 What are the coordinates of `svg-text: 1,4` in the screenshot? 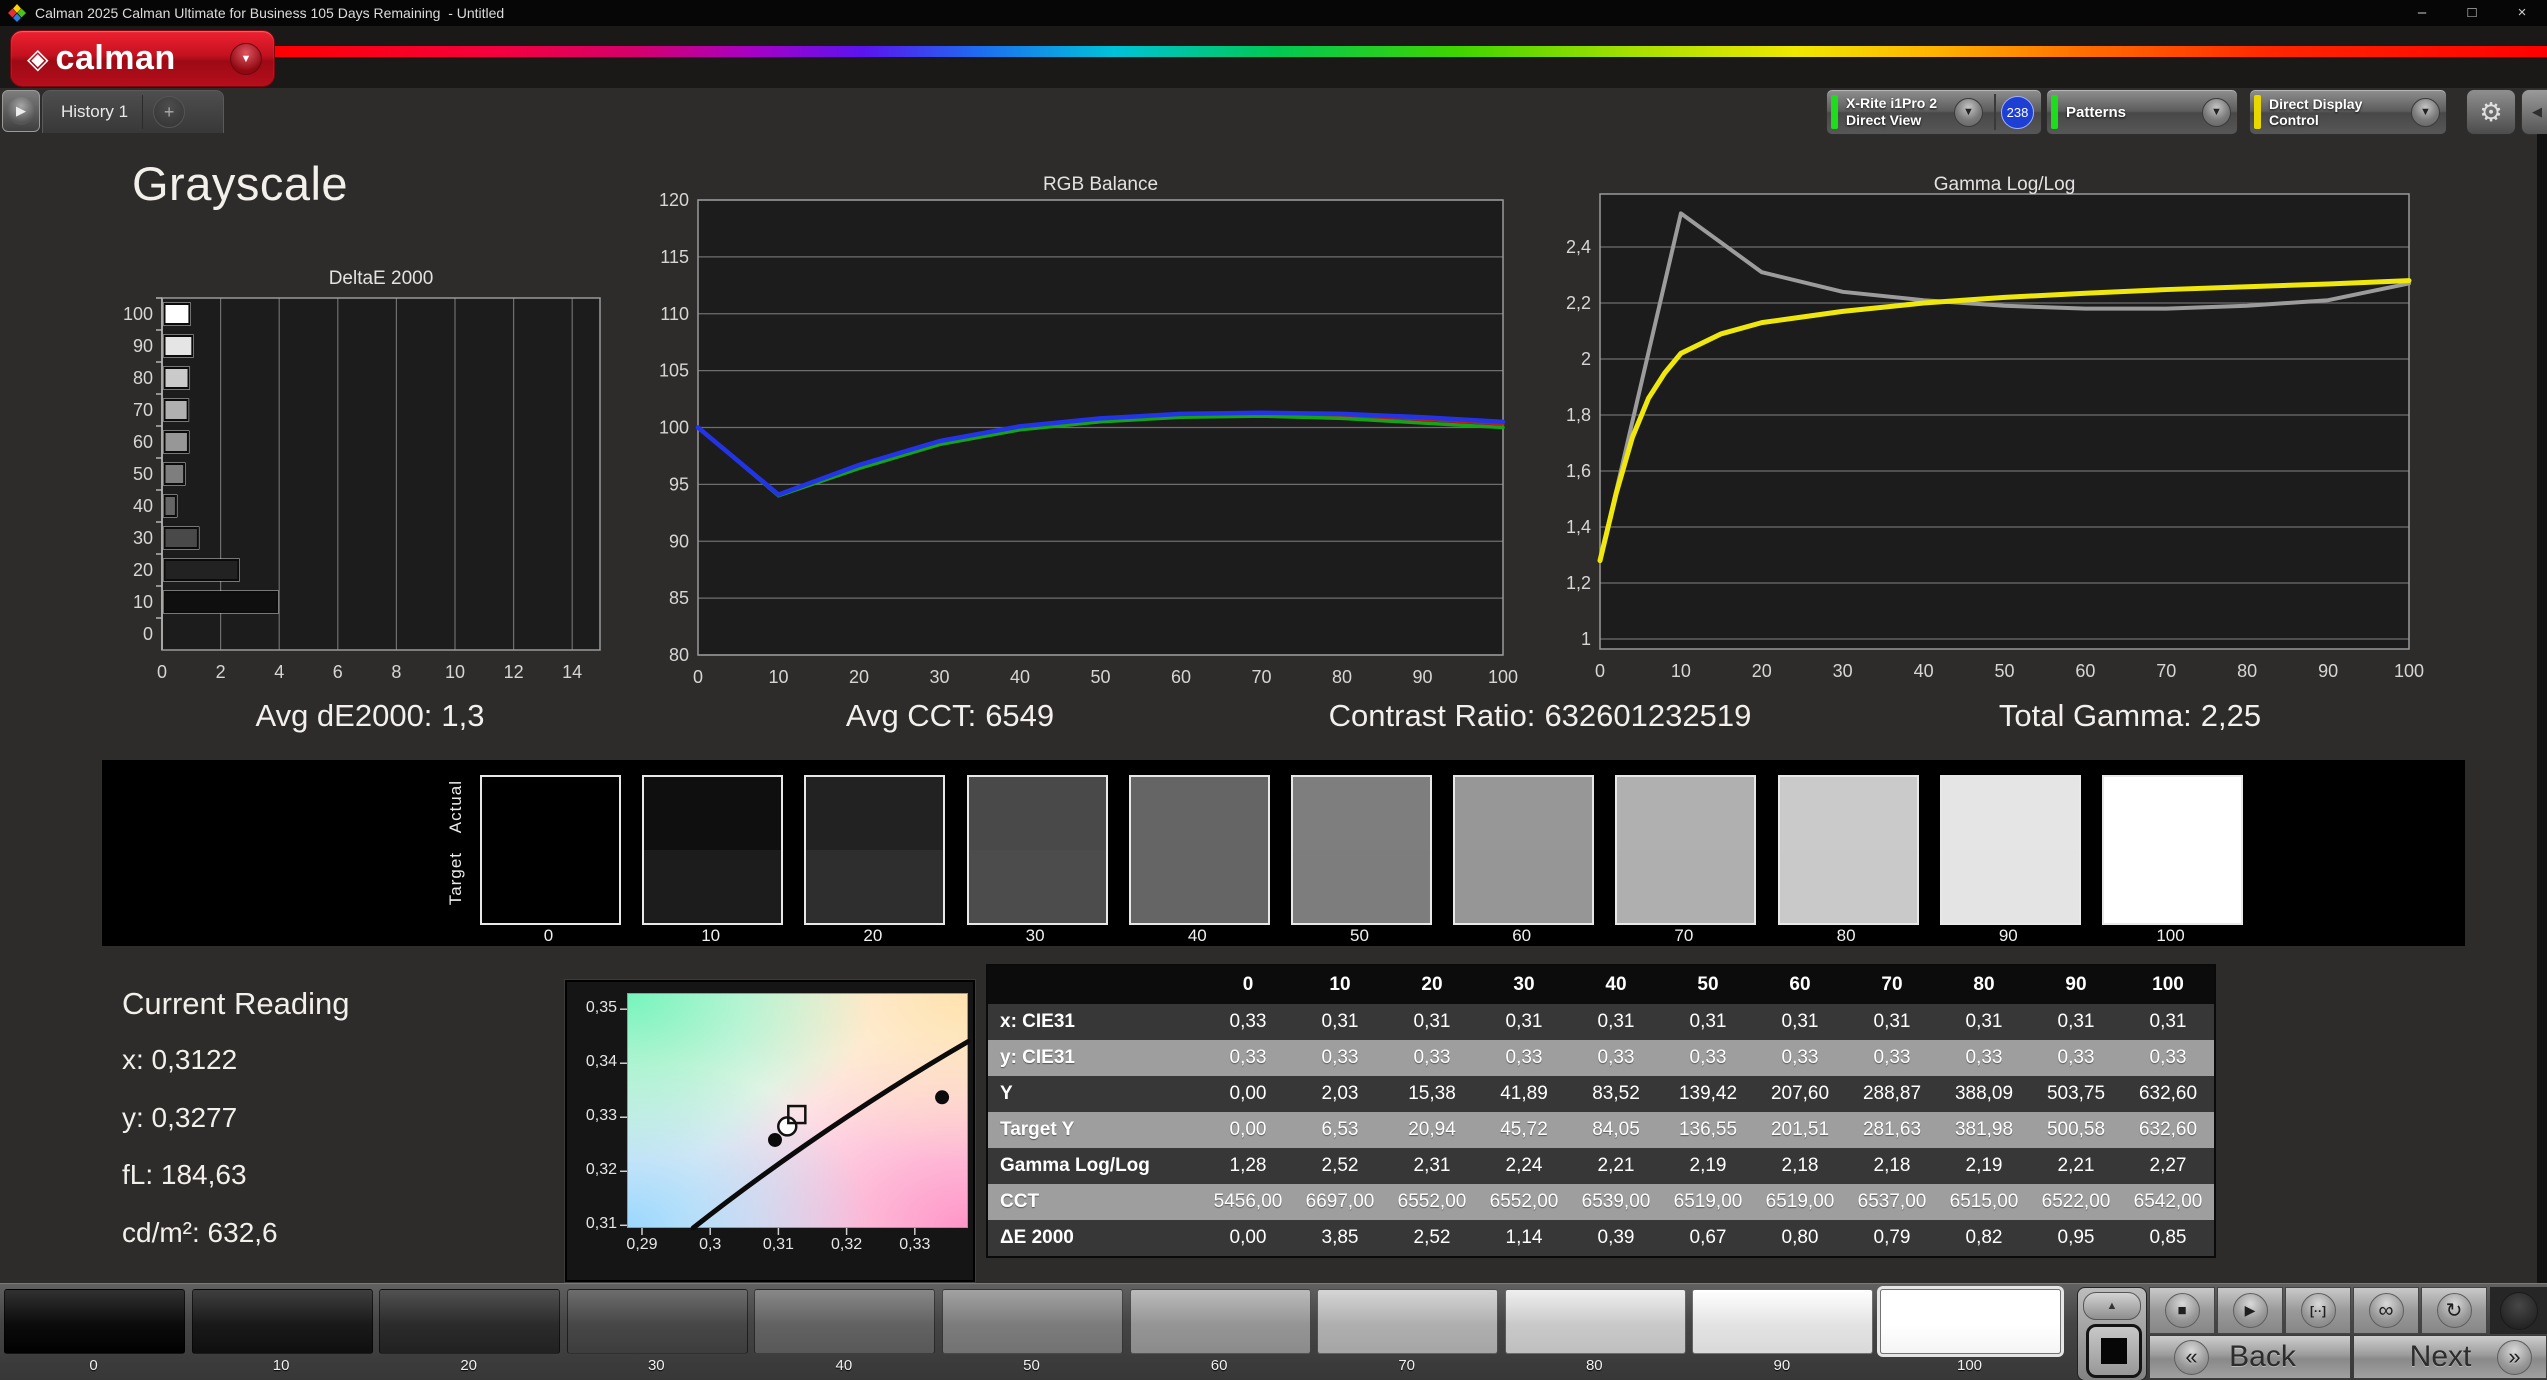 It's located at (1578, 527).